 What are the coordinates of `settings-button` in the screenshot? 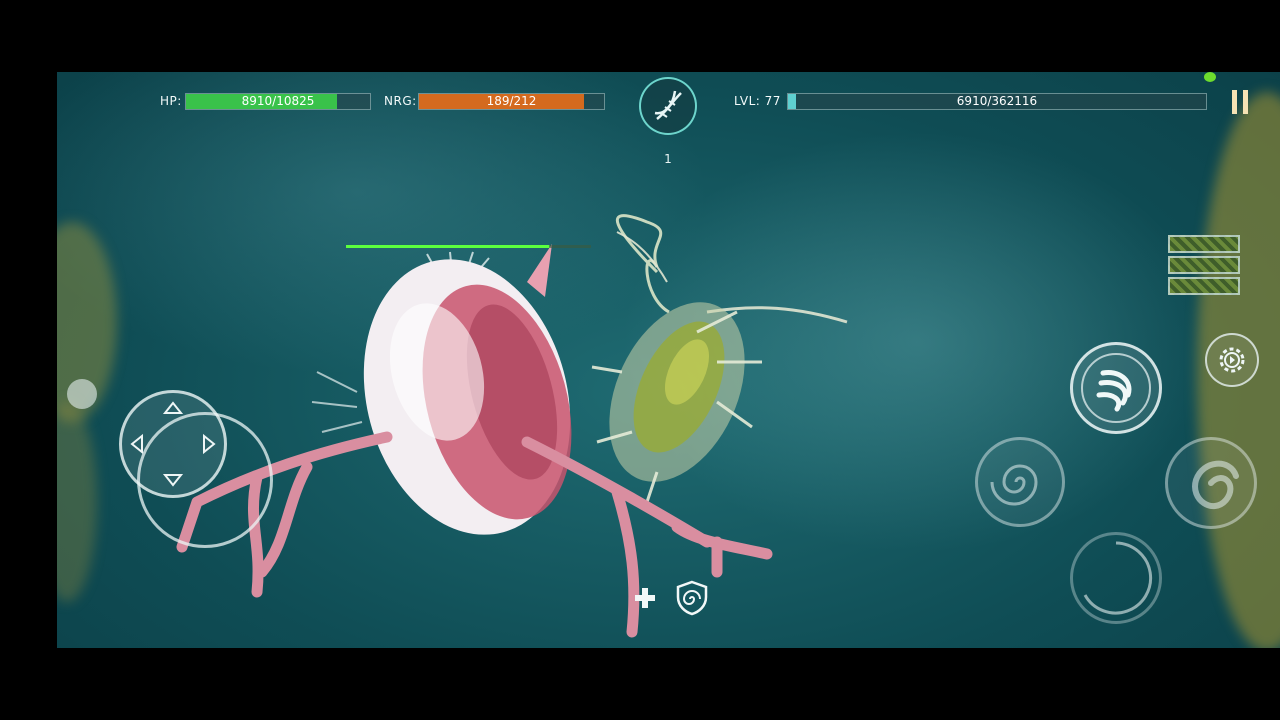 It's located at (1232, 360).